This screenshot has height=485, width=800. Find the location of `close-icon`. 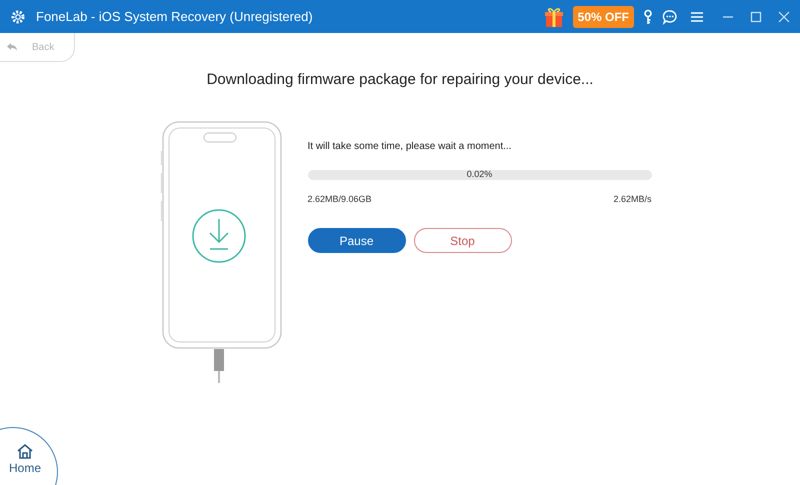

close-icon is located at coordinates (784, 16).